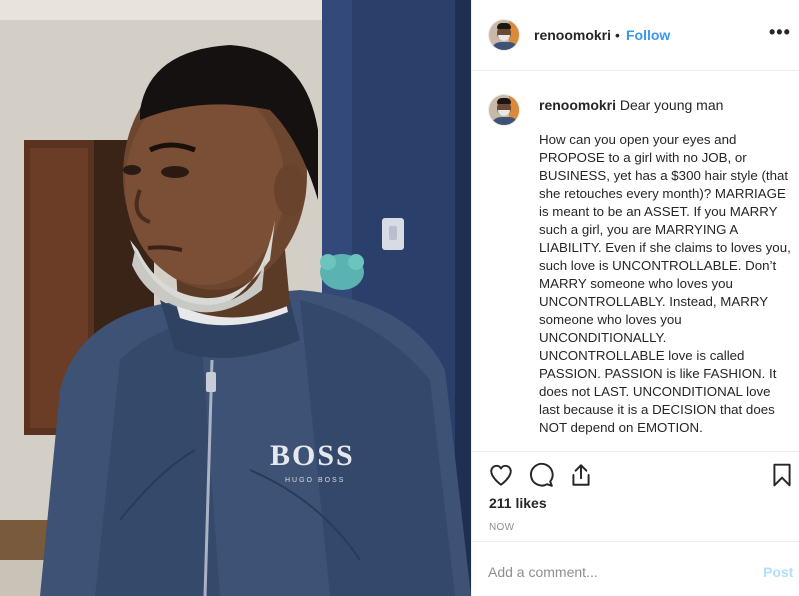  I want to click on comment-bubble-icon, so click(541, 475).